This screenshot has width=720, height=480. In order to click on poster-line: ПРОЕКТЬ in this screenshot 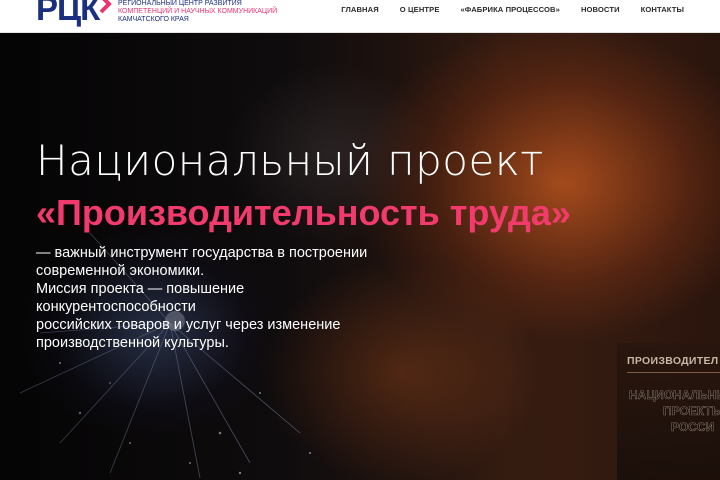, I will do `click(691, 411)`.